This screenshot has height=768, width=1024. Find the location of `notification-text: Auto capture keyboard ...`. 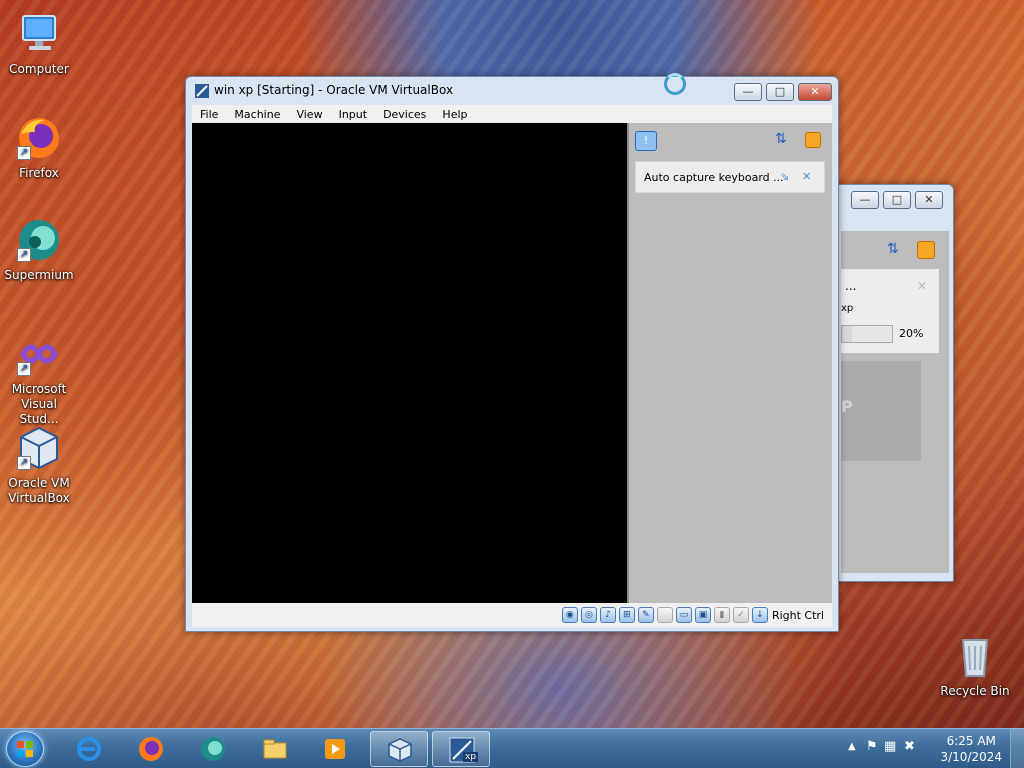

notification-text: Auto capture keyboard ... is located at coordinates (714, 177).